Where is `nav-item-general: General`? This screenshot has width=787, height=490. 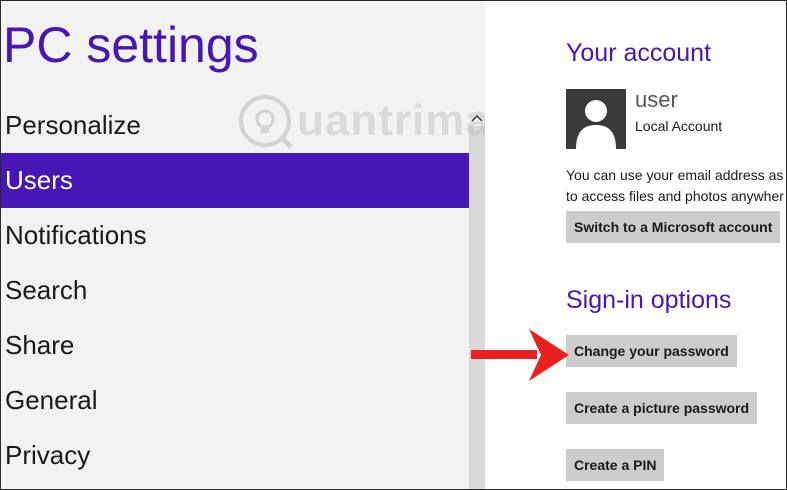
nav-item-general: General is located at coordinates (235, 400).